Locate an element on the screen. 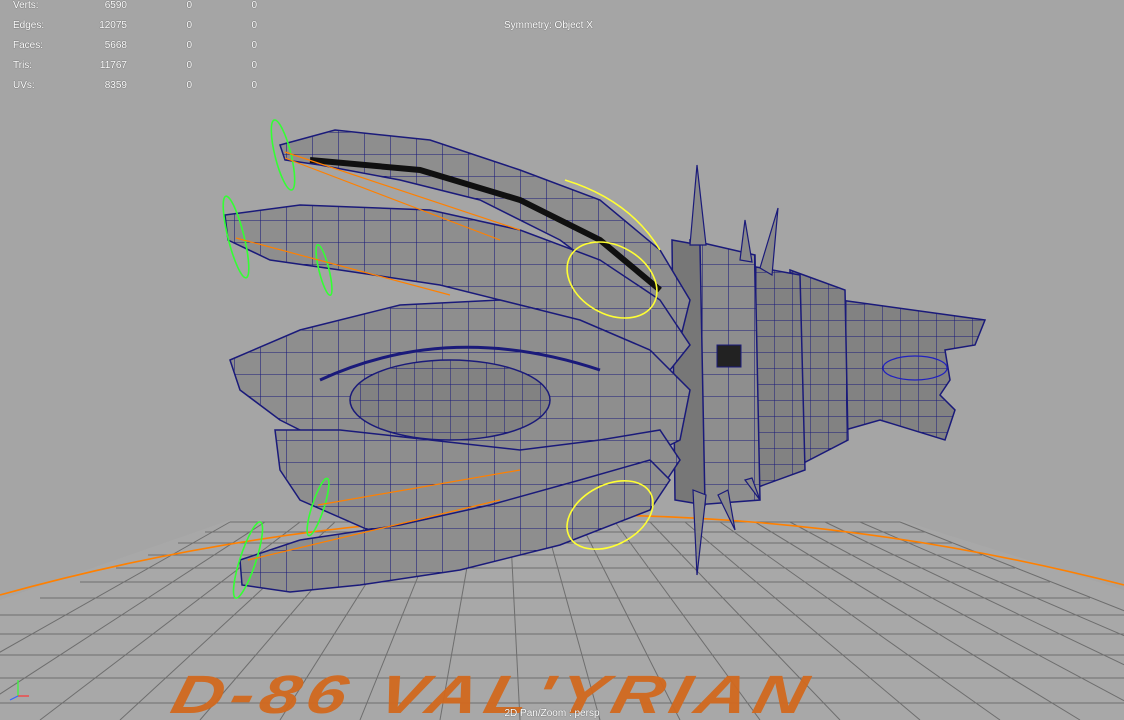 This screenshot has width=1124, height=720. stat-label: Tris: is located at coordinates (23, 65).